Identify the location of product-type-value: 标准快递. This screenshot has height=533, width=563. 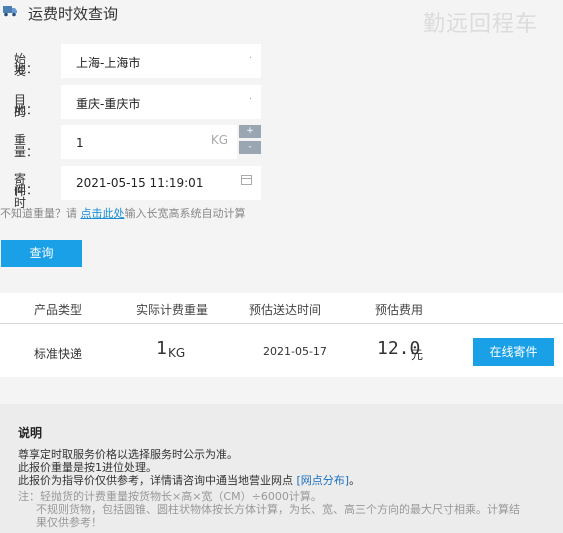
(58, 354).